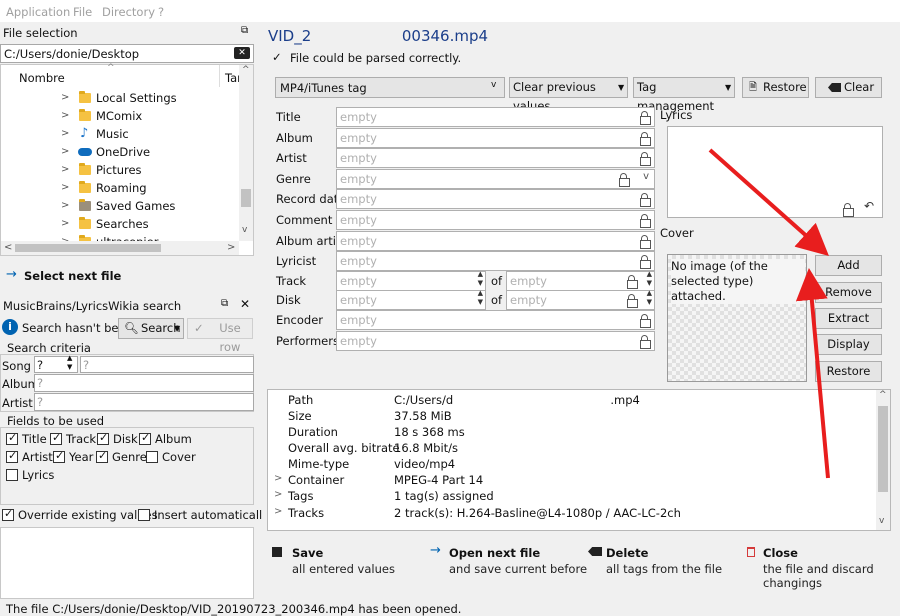  Describe the element at coordinates (775, 87) in the screenshot. I see `restore-button: 🗎 Restore` at that location.